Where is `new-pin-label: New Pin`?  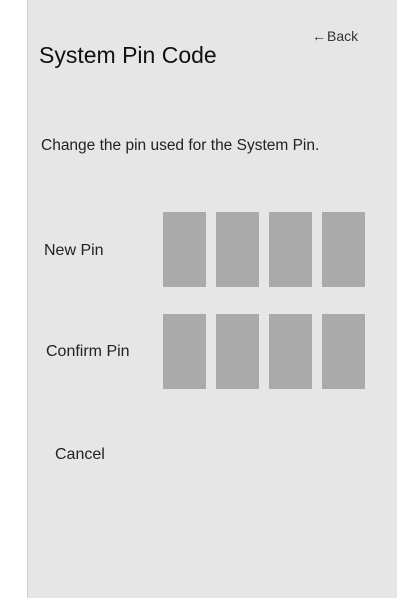 new-pin-label: New Pin is located at coordinates (74, 250).